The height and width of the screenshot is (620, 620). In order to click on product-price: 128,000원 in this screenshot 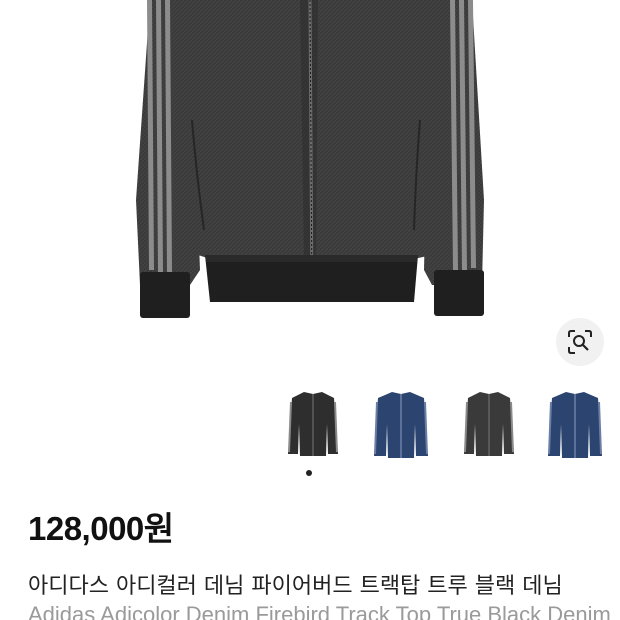, I will do `click(101, 528)`.